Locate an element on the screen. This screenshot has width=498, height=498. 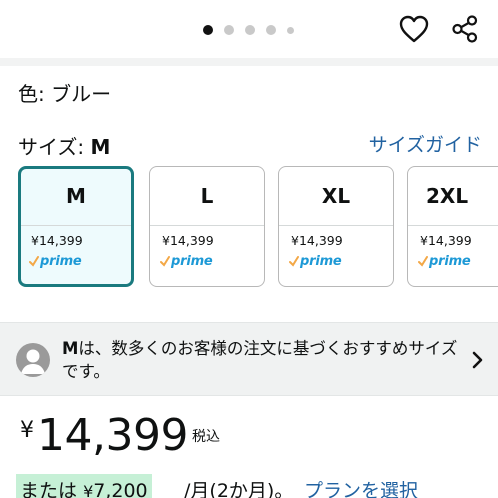
tax-note: 税込 is located at coordinates (206, 437).